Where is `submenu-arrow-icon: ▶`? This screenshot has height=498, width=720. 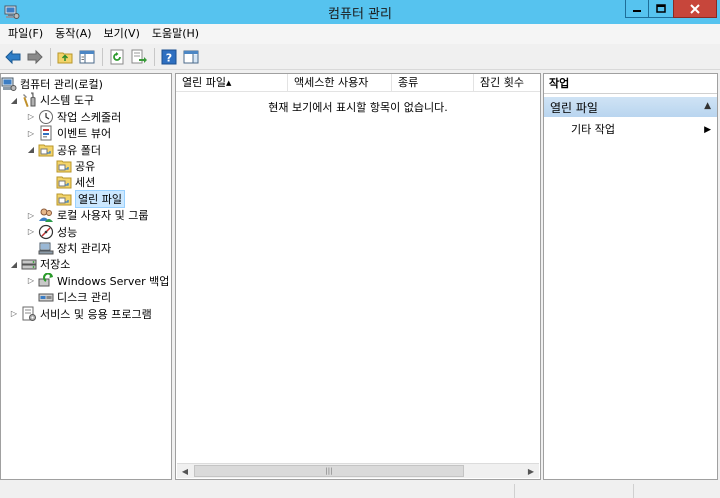 submenu-arrow-icon: ▶ is located at coordinates (707, 130).